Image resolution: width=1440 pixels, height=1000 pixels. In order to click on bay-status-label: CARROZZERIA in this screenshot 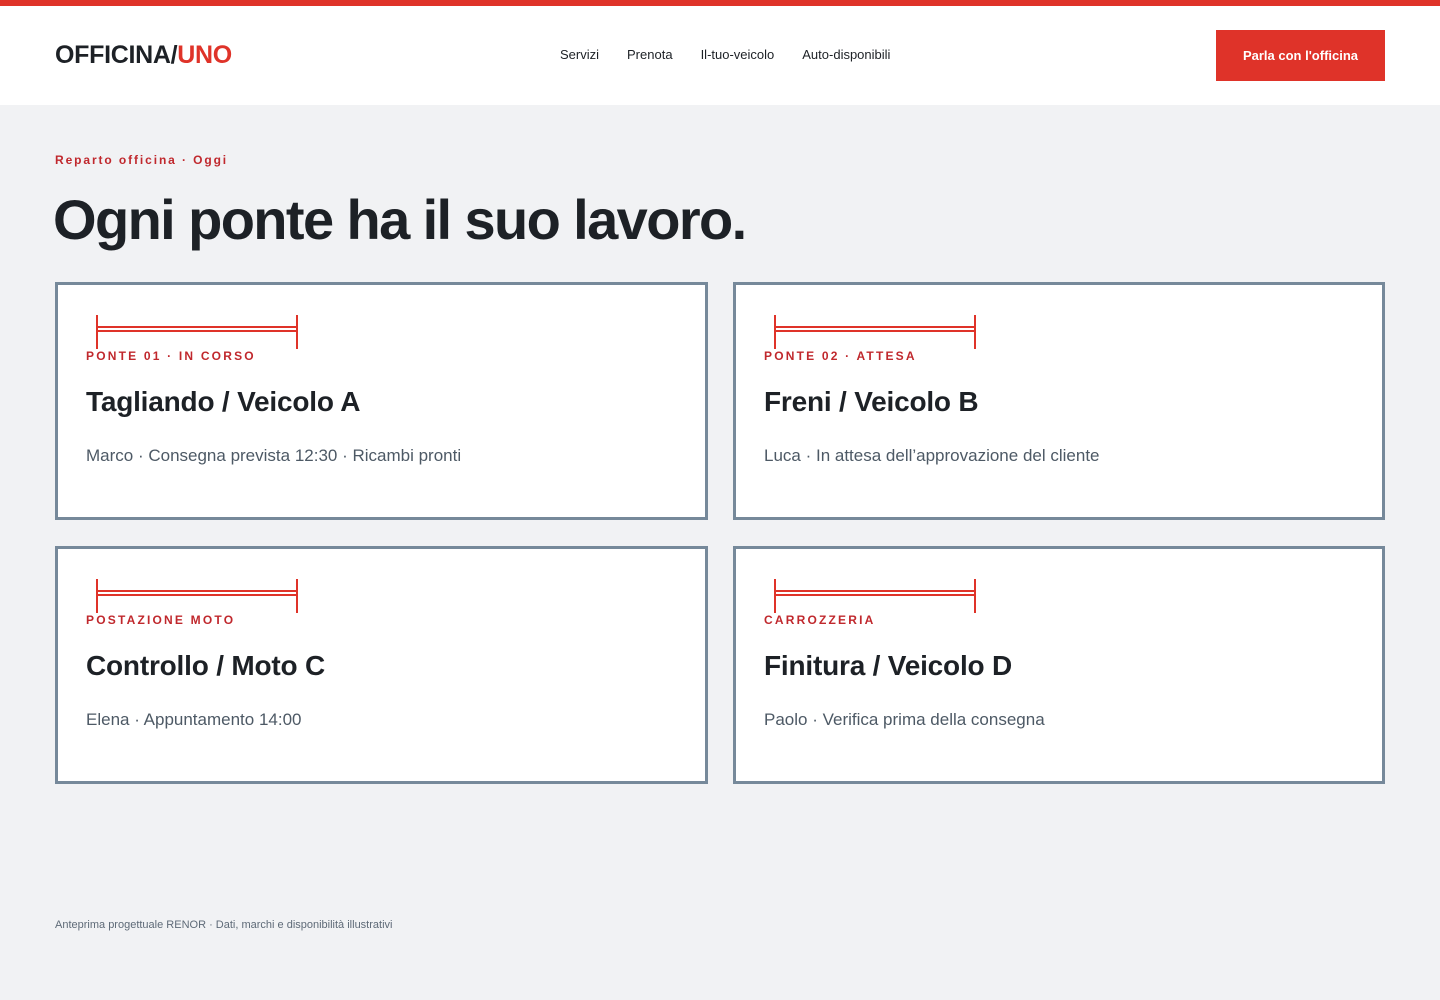, I will do `click(820, 620)`.